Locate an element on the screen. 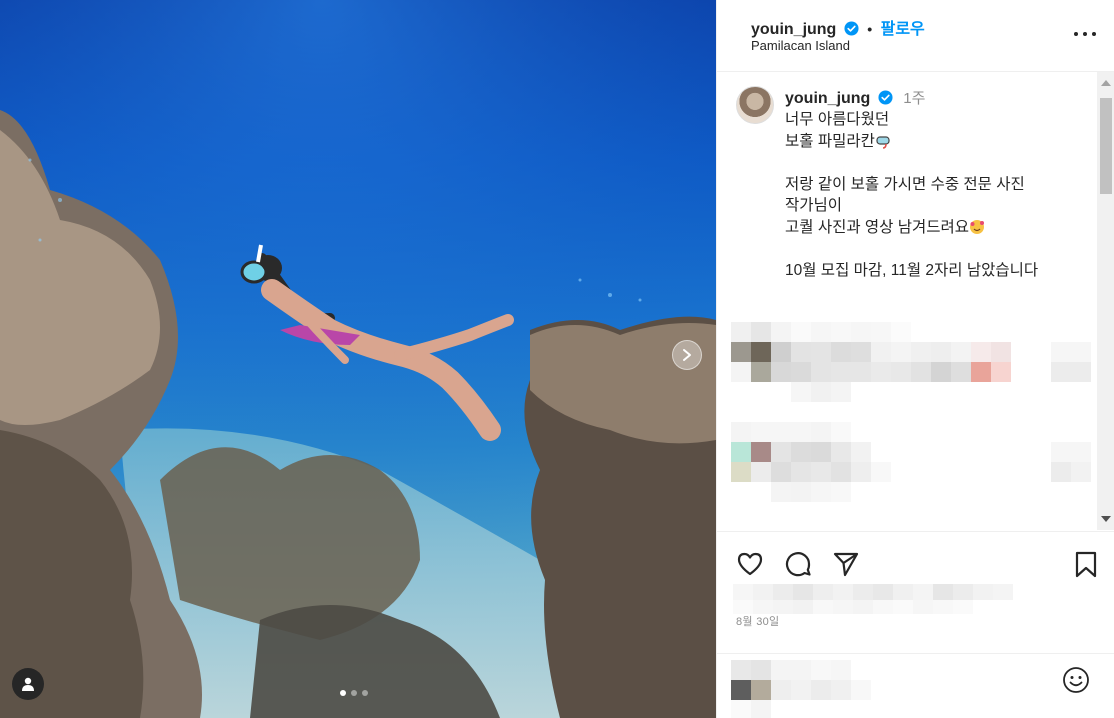 The height and width of the screenshot is (718, 1114). comment-icon is located at coordinates (798, 564).